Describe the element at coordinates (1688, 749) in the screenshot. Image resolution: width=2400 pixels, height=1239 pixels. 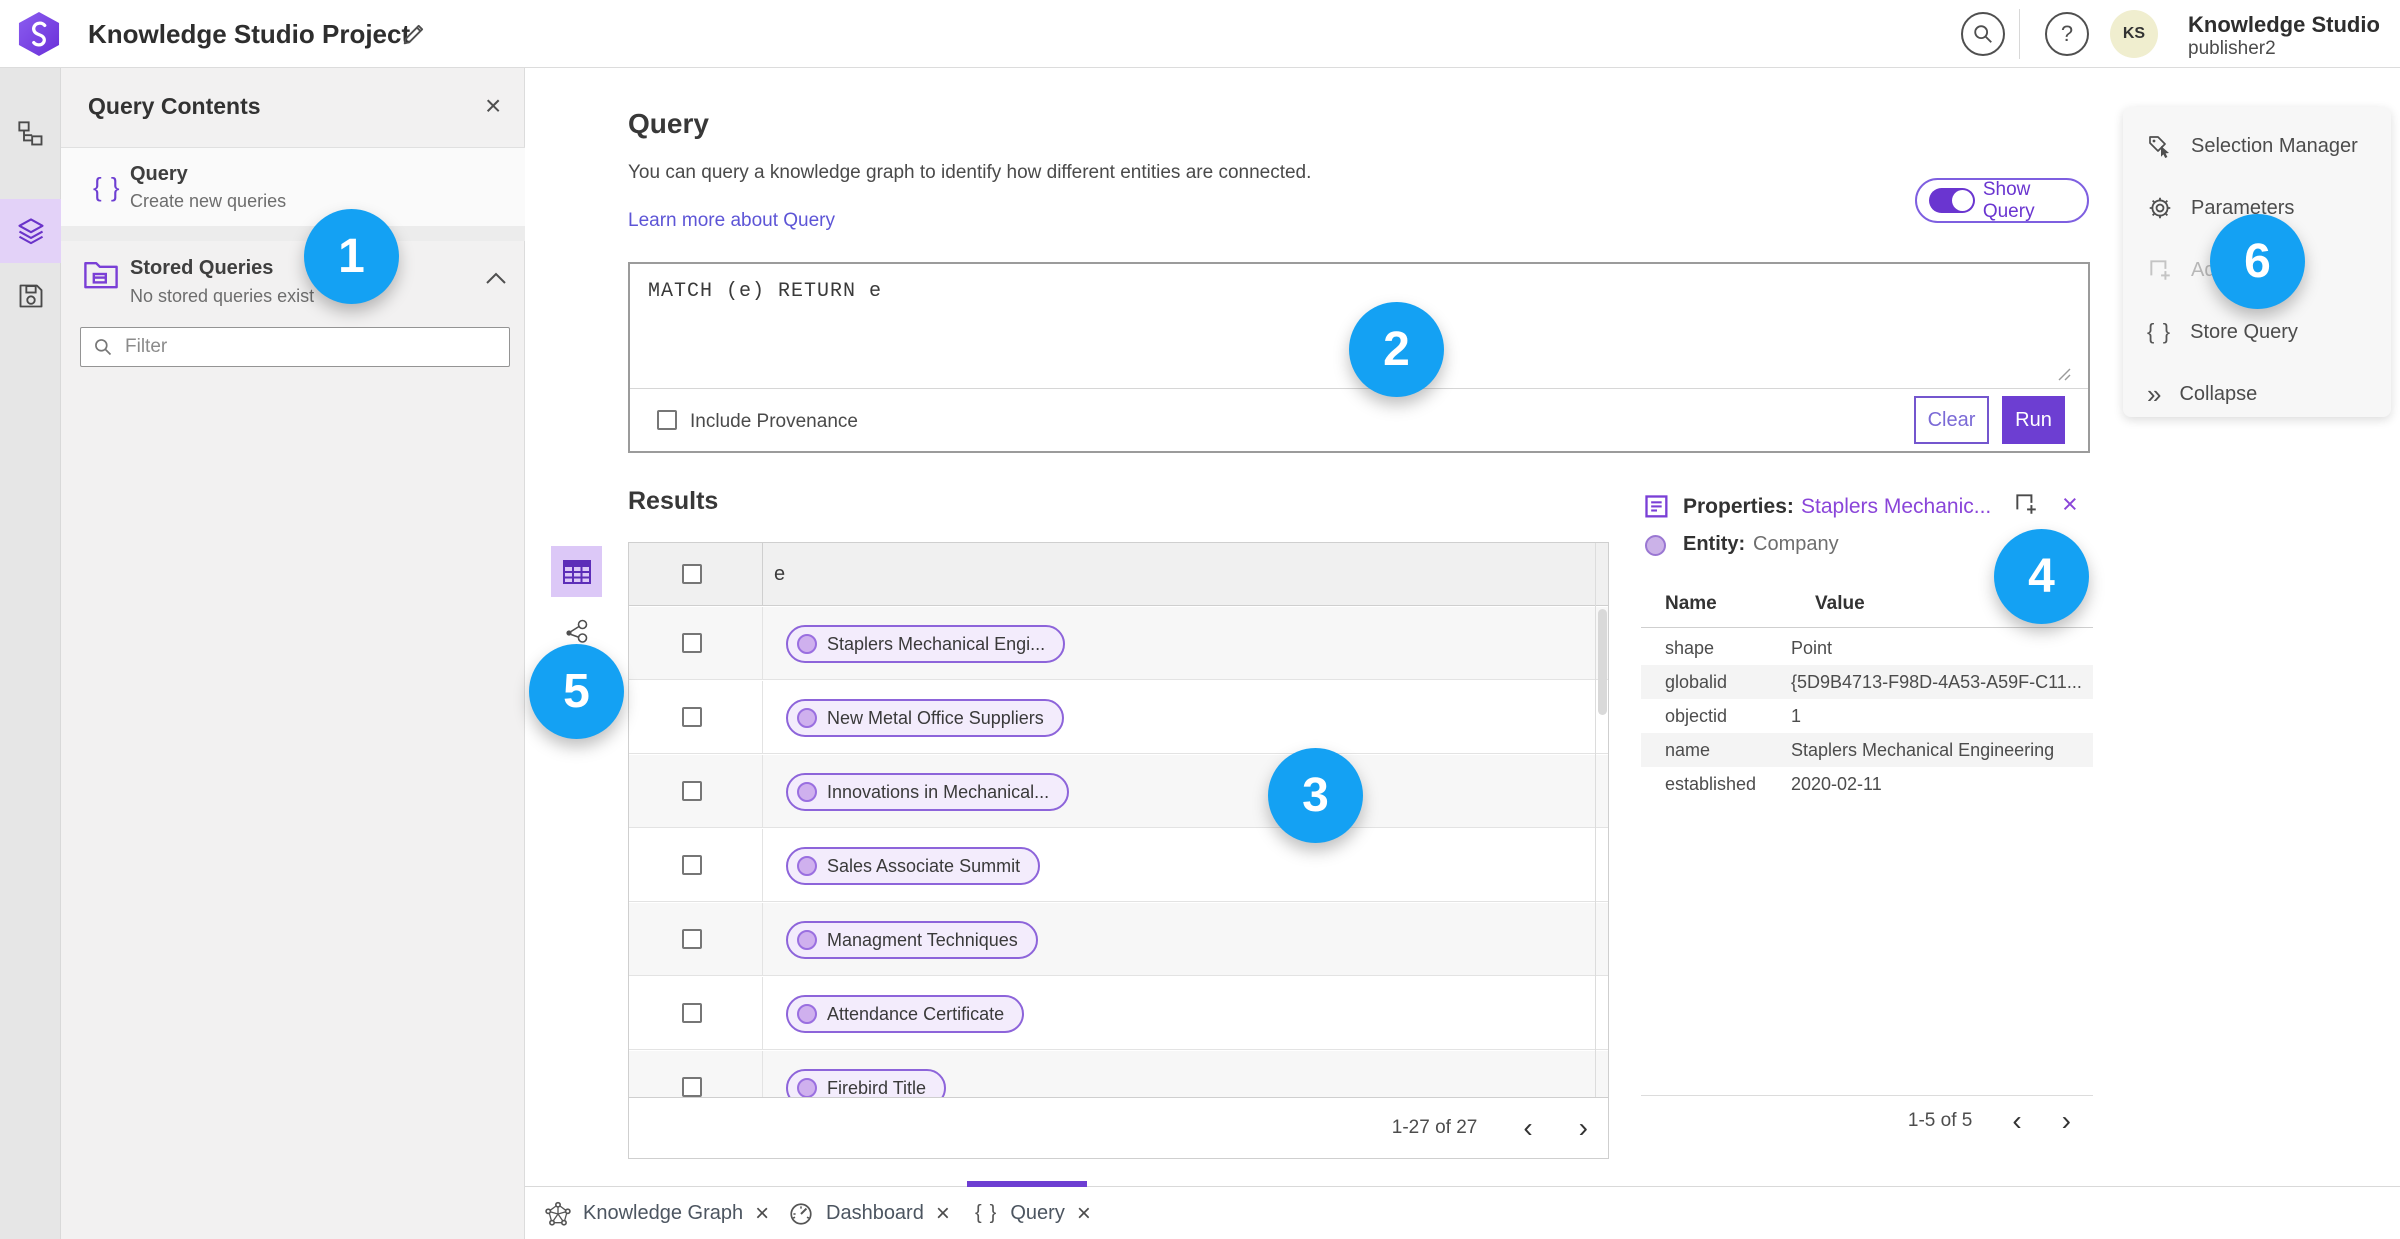
I see `property-name: name` at that location.